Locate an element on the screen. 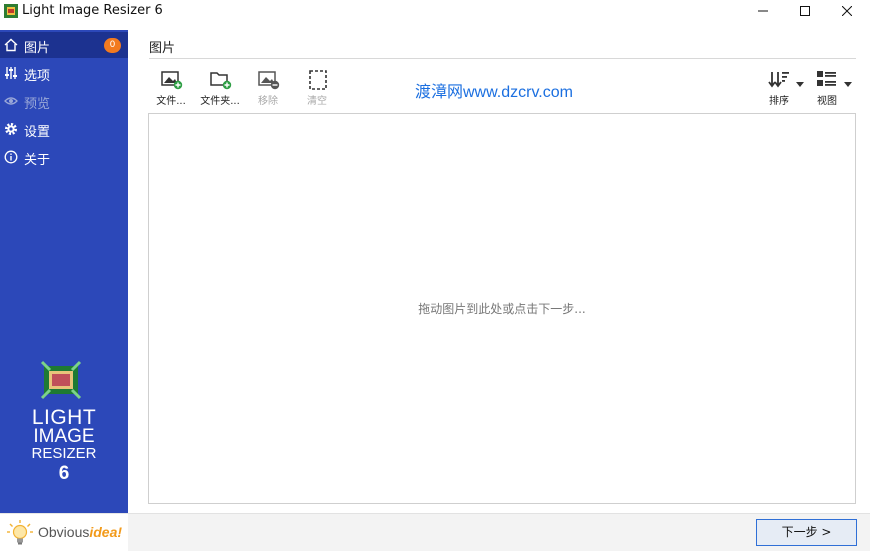  sidebar-item-about: 关于 is located at coordinates (64, 157).